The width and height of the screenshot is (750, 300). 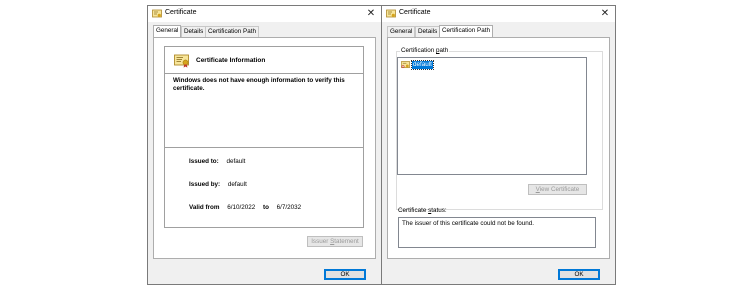 I want to click on issued-by-row: Issued by: default, so click(x=218, y=184).